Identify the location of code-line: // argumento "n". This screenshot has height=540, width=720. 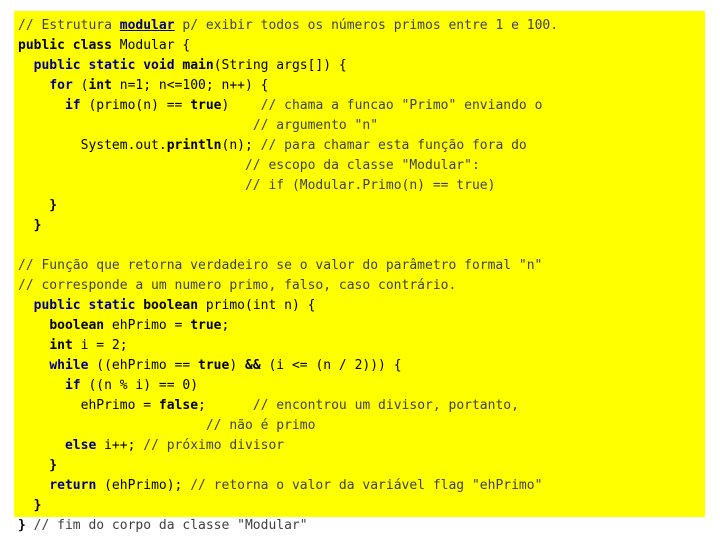
(361, 126).